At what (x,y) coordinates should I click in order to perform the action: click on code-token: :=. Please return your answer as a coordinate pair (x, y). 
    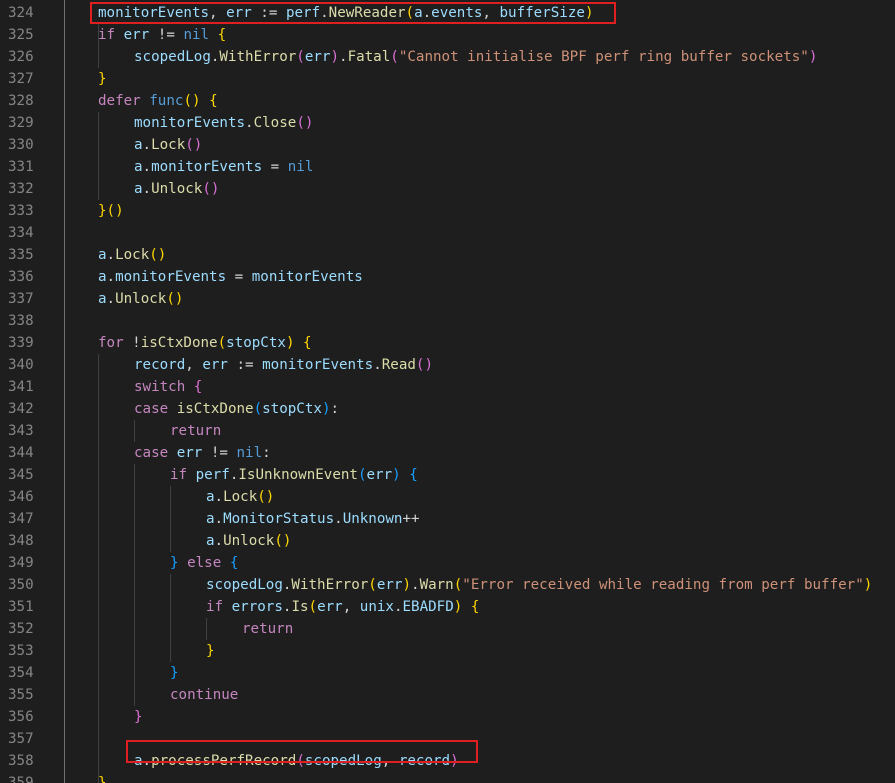
    Looking at the image, I should click on (245, 365).